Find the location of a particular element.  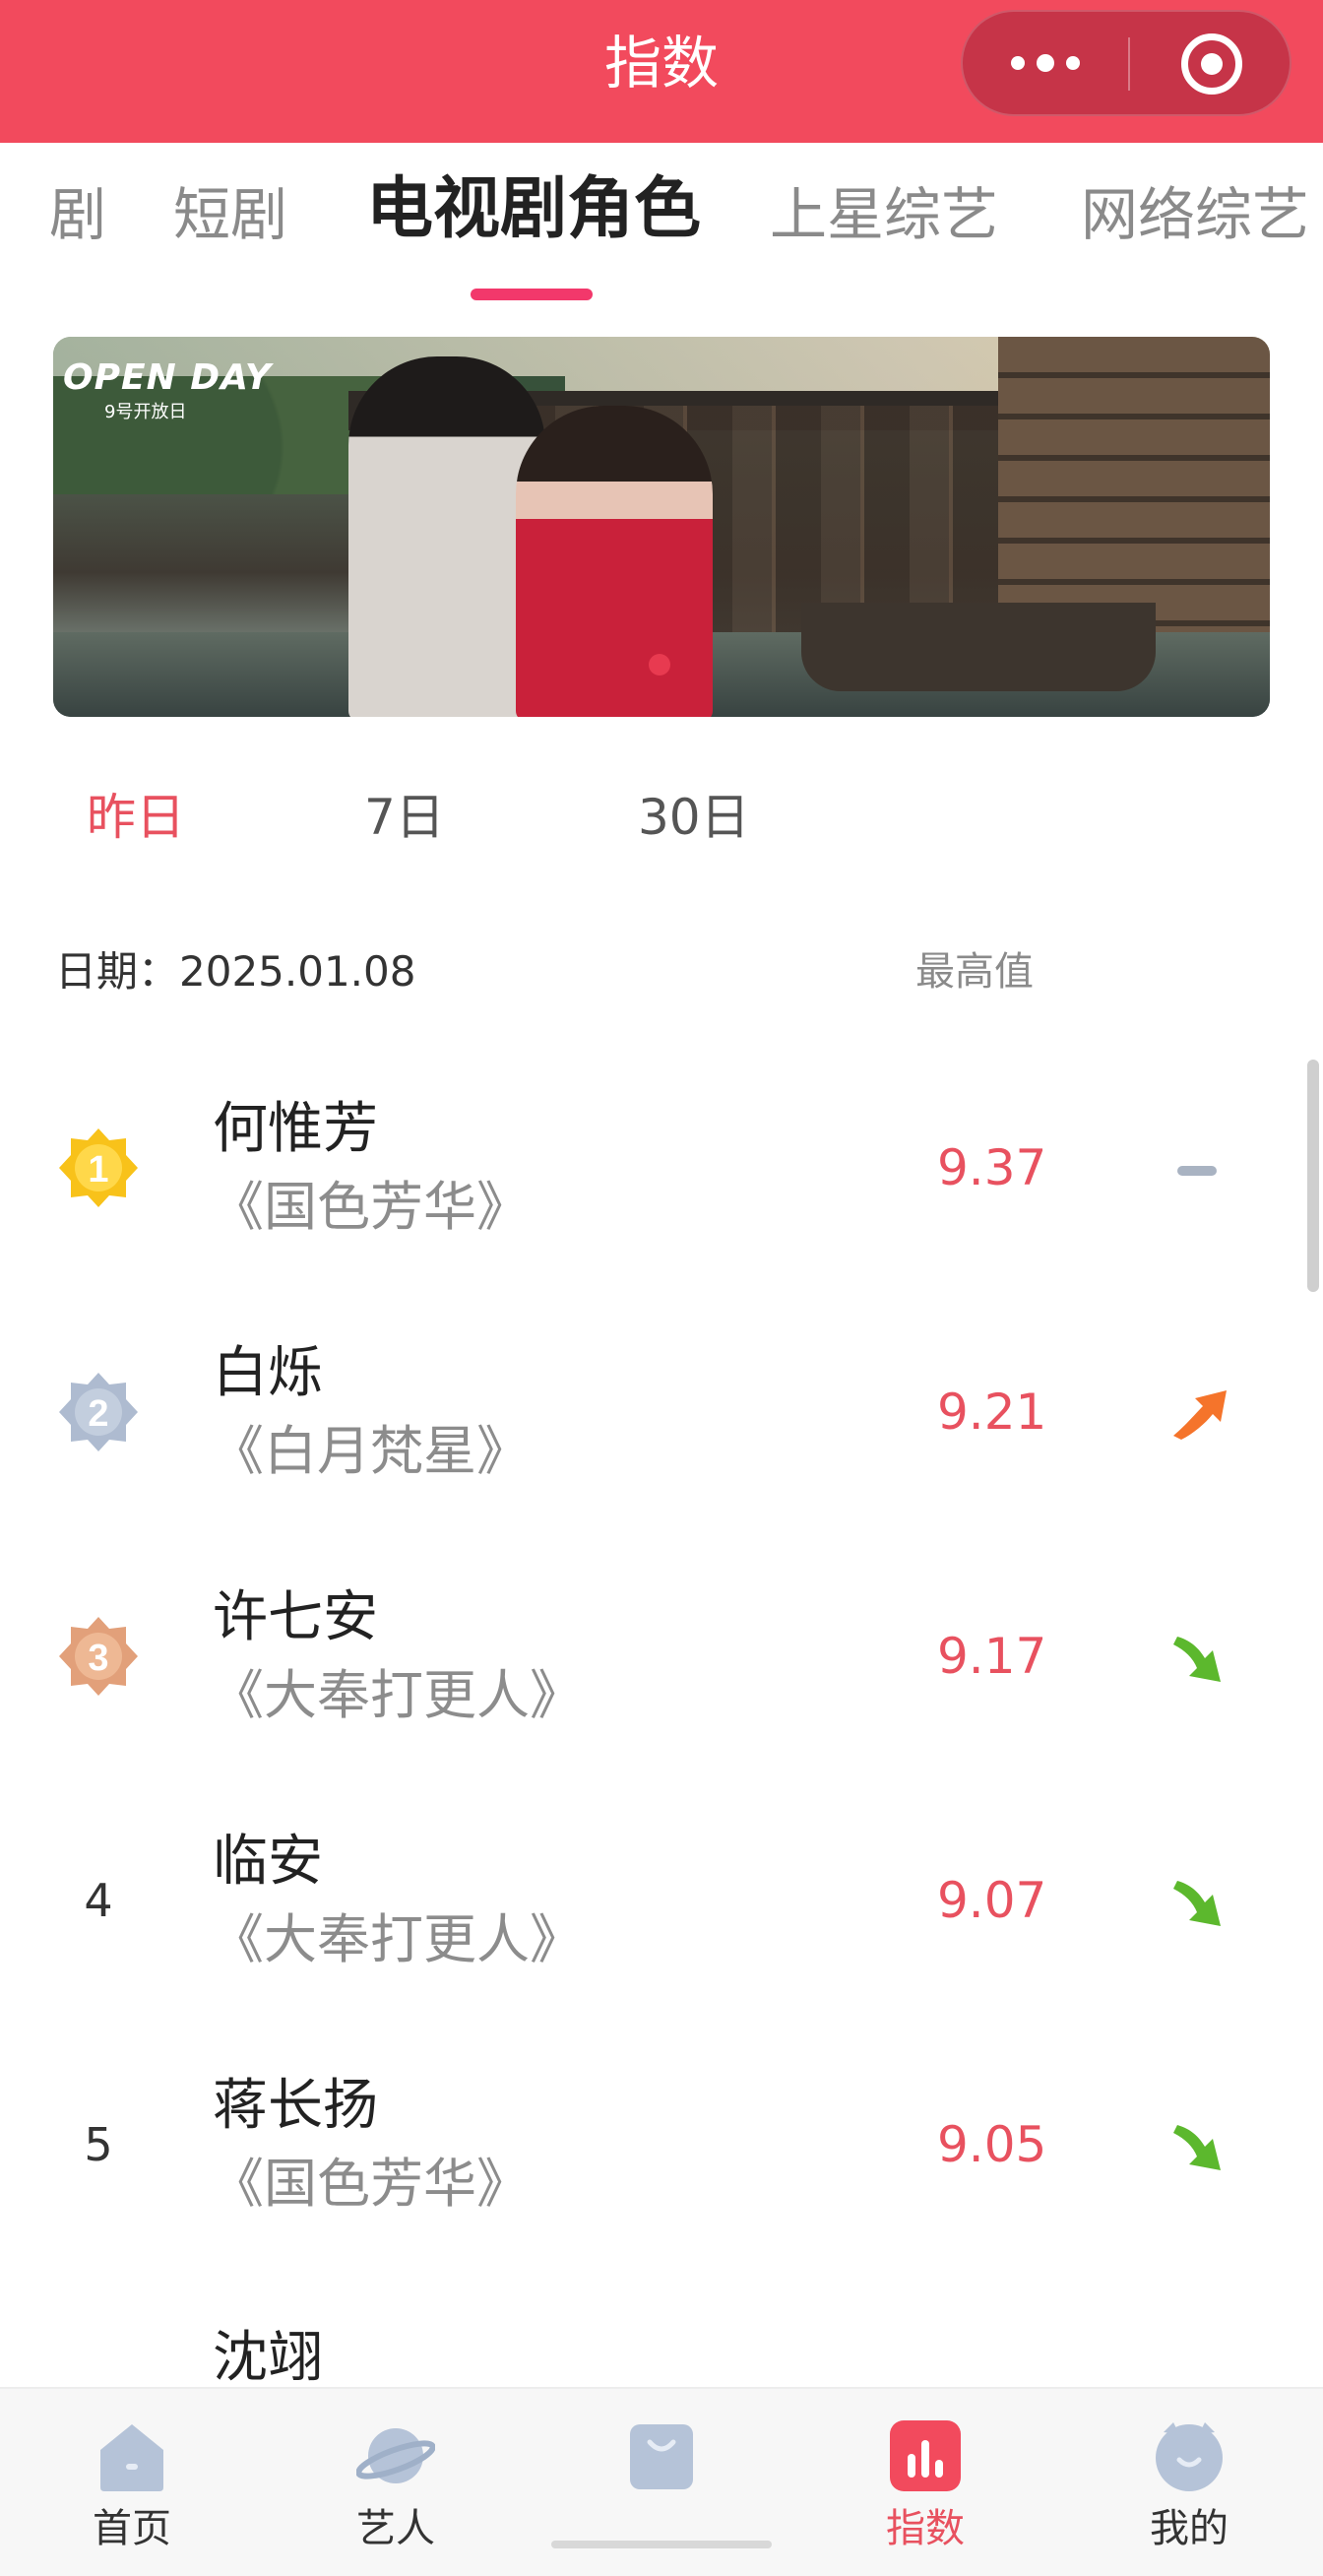

trend-flat-icon is located at coordinates (1197, 1171).